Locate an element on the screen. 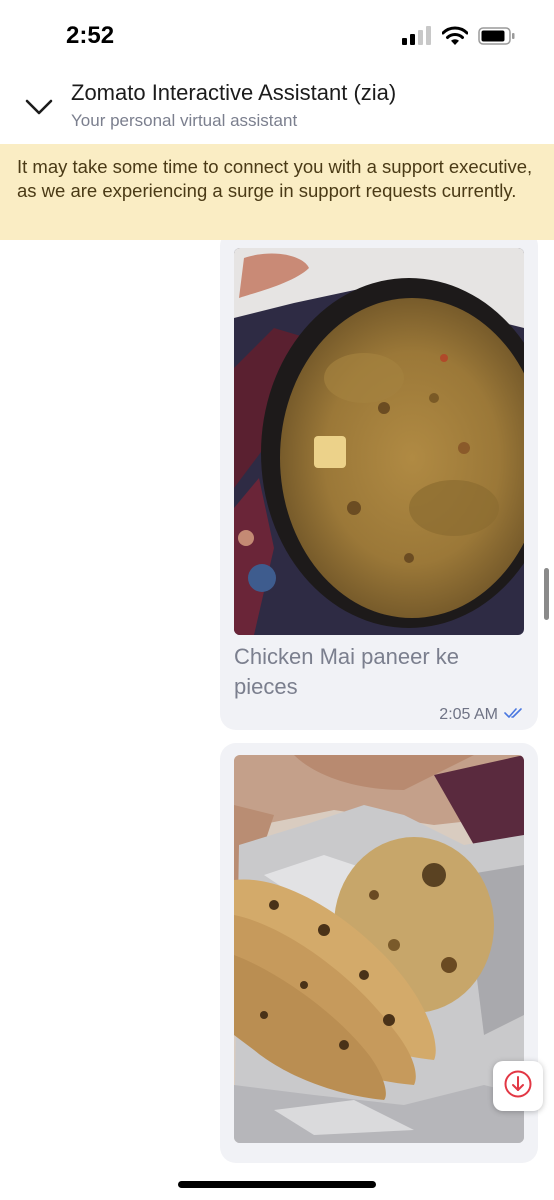 The width and height of the screenshot is (554, 1200). message-caption: Chicken Mai paneer ke pieces is located at coordinates (347, 671).